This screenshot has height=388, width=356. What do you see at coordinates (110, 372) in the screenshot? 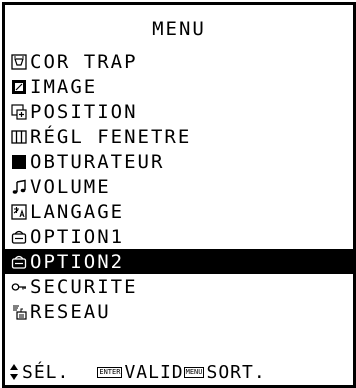
I see `enter-key-icon: ENTER` at bounding box center [110, 372].